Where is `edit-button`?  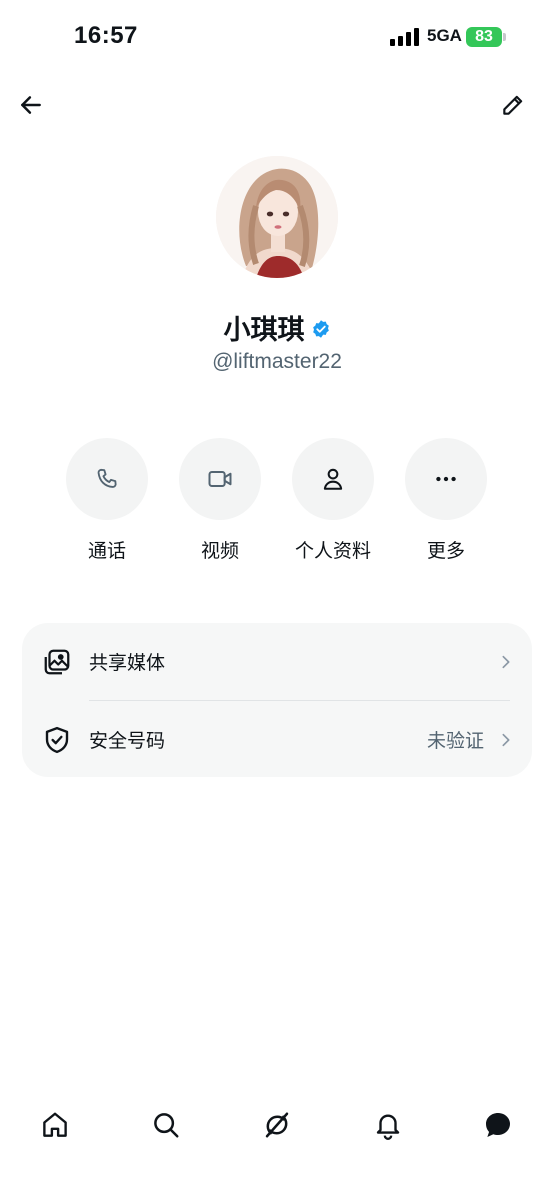
edit-button is located at coordinates (513, 105).